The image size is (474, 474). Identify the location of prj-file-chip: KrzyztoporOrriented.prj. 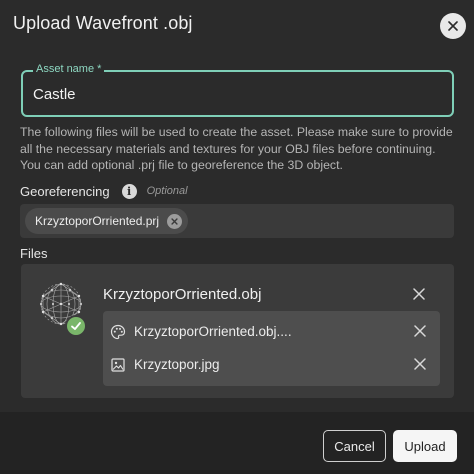
(107, 221).